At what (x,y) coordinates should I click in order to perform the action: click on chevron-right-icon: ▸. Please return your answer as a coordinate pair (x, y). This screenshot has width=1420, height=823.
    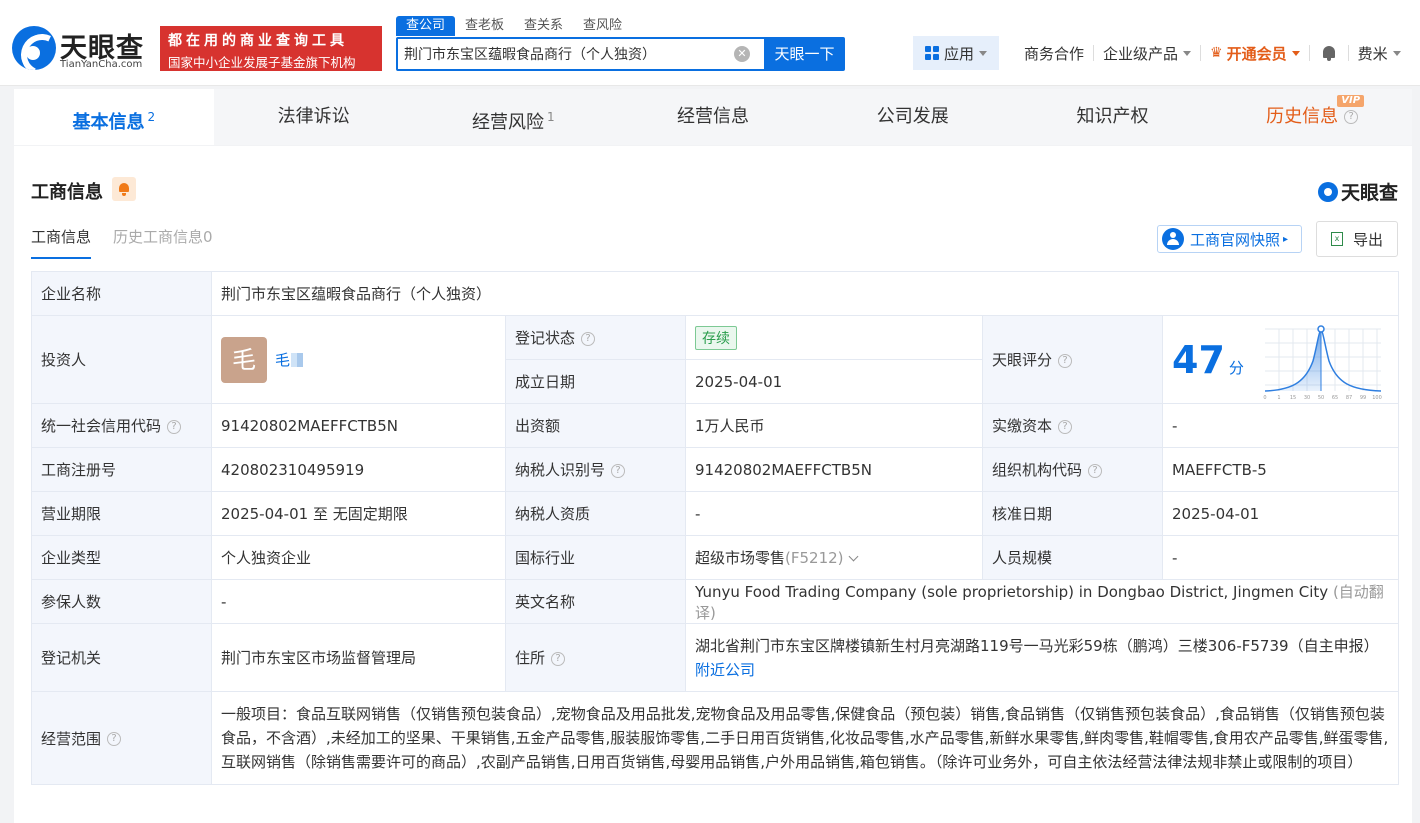
    Looking at the image, I should click on (1286, 239).